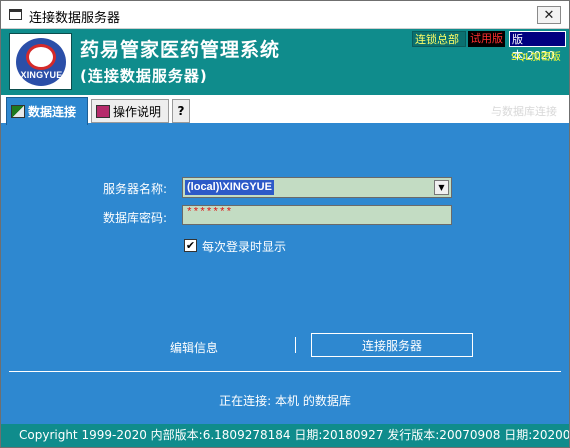 This screenshot has height=448, width=570. I want to click on divider, so click(295, 345).